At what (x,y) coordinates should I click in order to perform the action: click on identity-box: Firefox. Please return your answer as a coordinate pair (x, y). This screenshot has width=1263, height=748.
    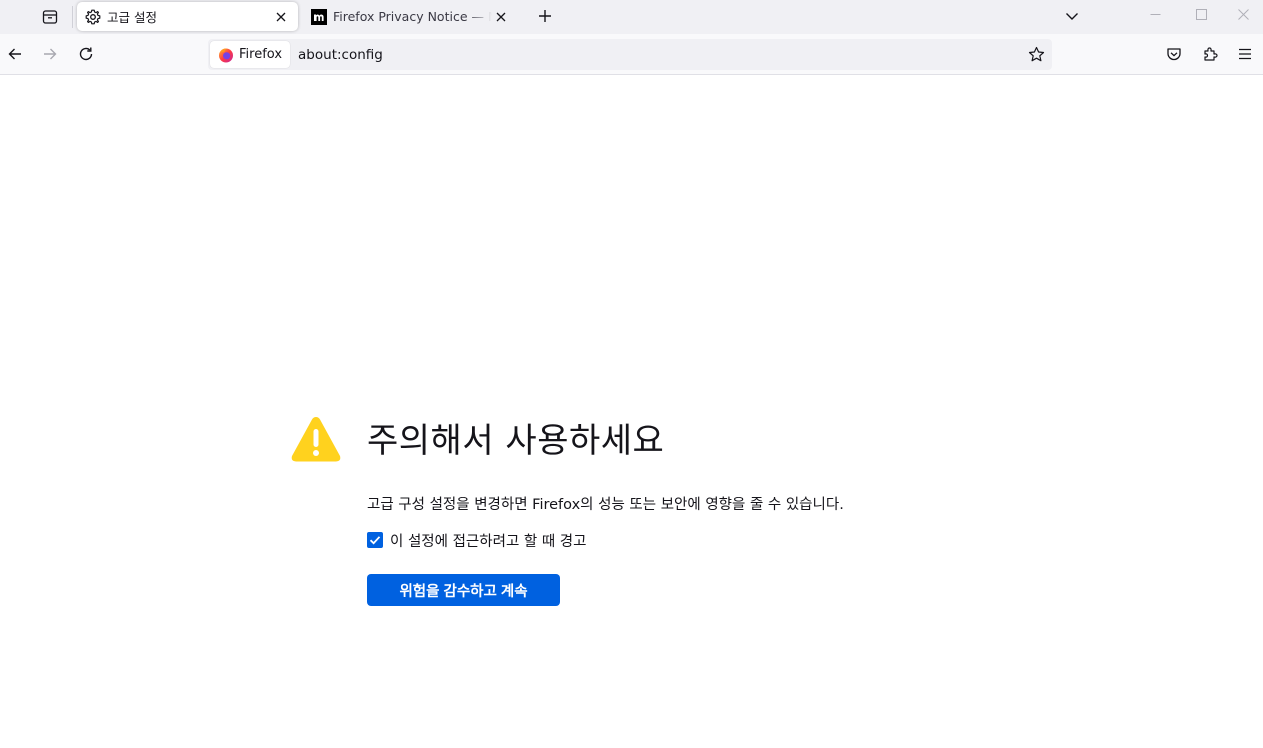
    Looking at the image, I should click on (250, 54).